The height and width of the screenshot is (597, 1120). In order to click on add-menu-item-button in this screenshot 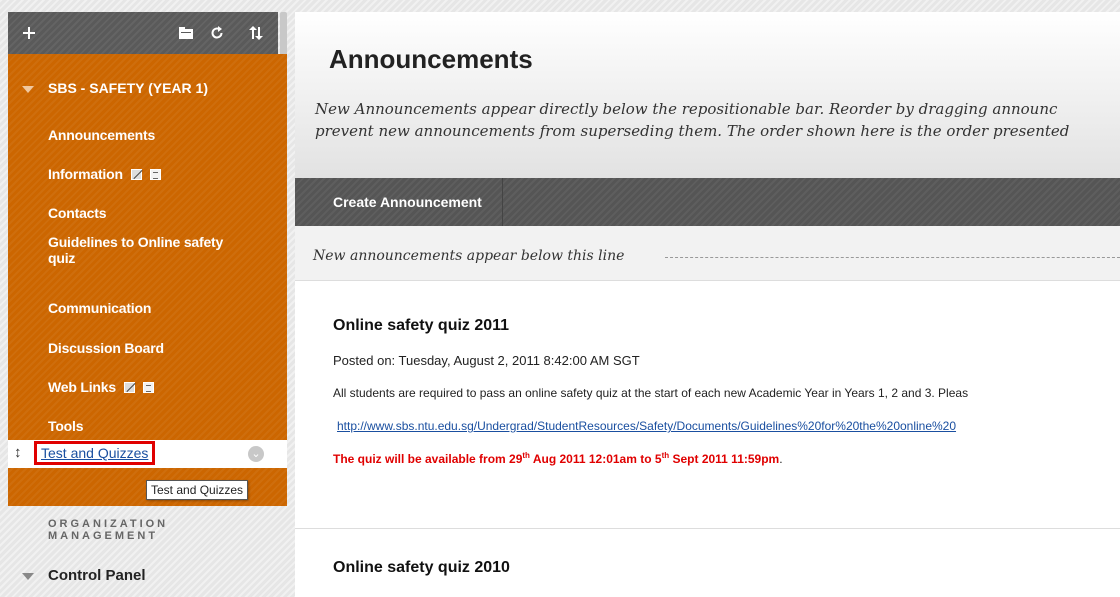, I will do `click(29, 33)`.